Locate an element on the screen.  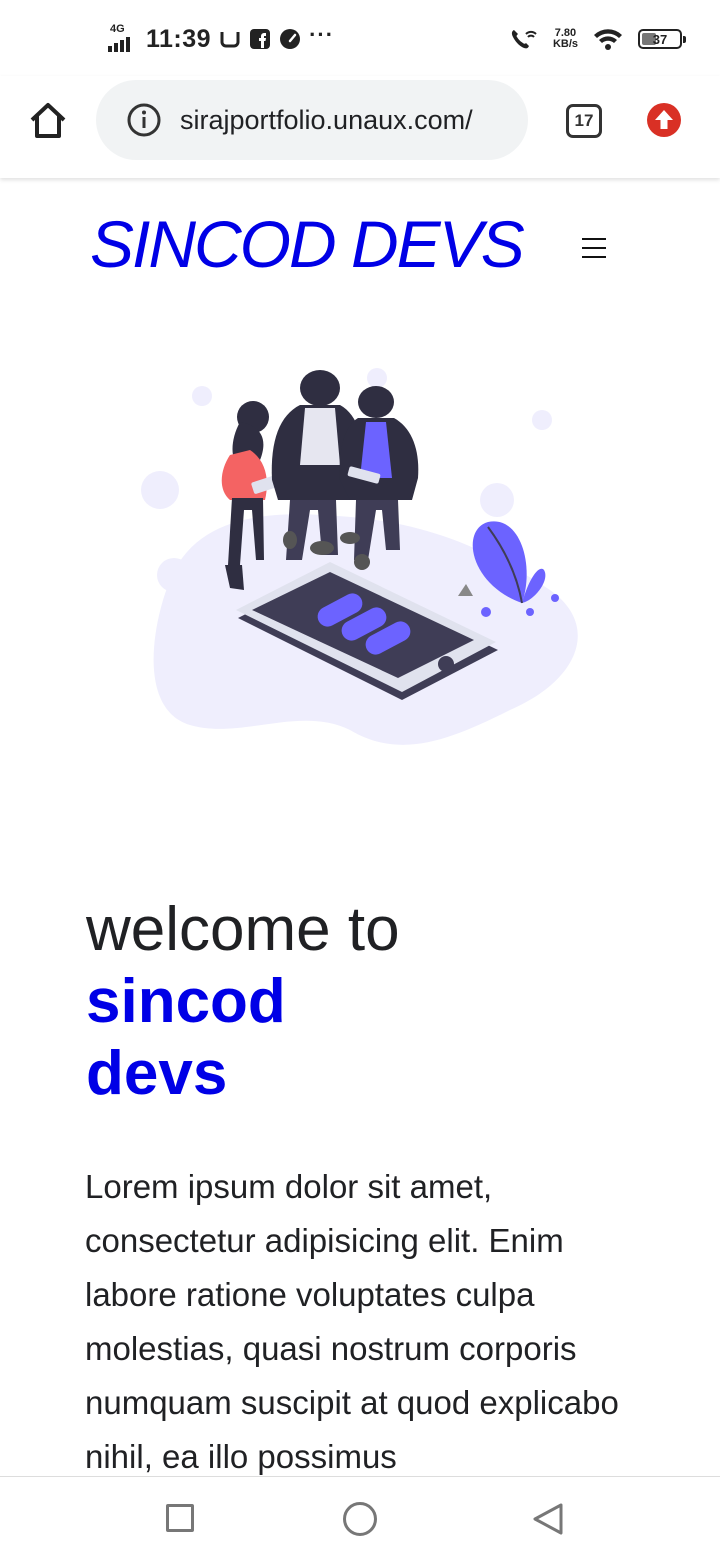
more-notifications-icon: ··· is located at coordinates (322, 34).